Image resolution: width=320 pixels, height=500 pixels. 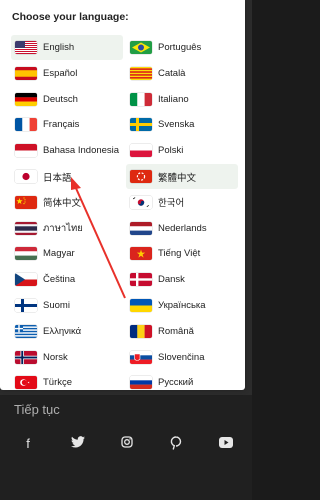 I want to click on instagram-icon, so click(x=127, y=444).